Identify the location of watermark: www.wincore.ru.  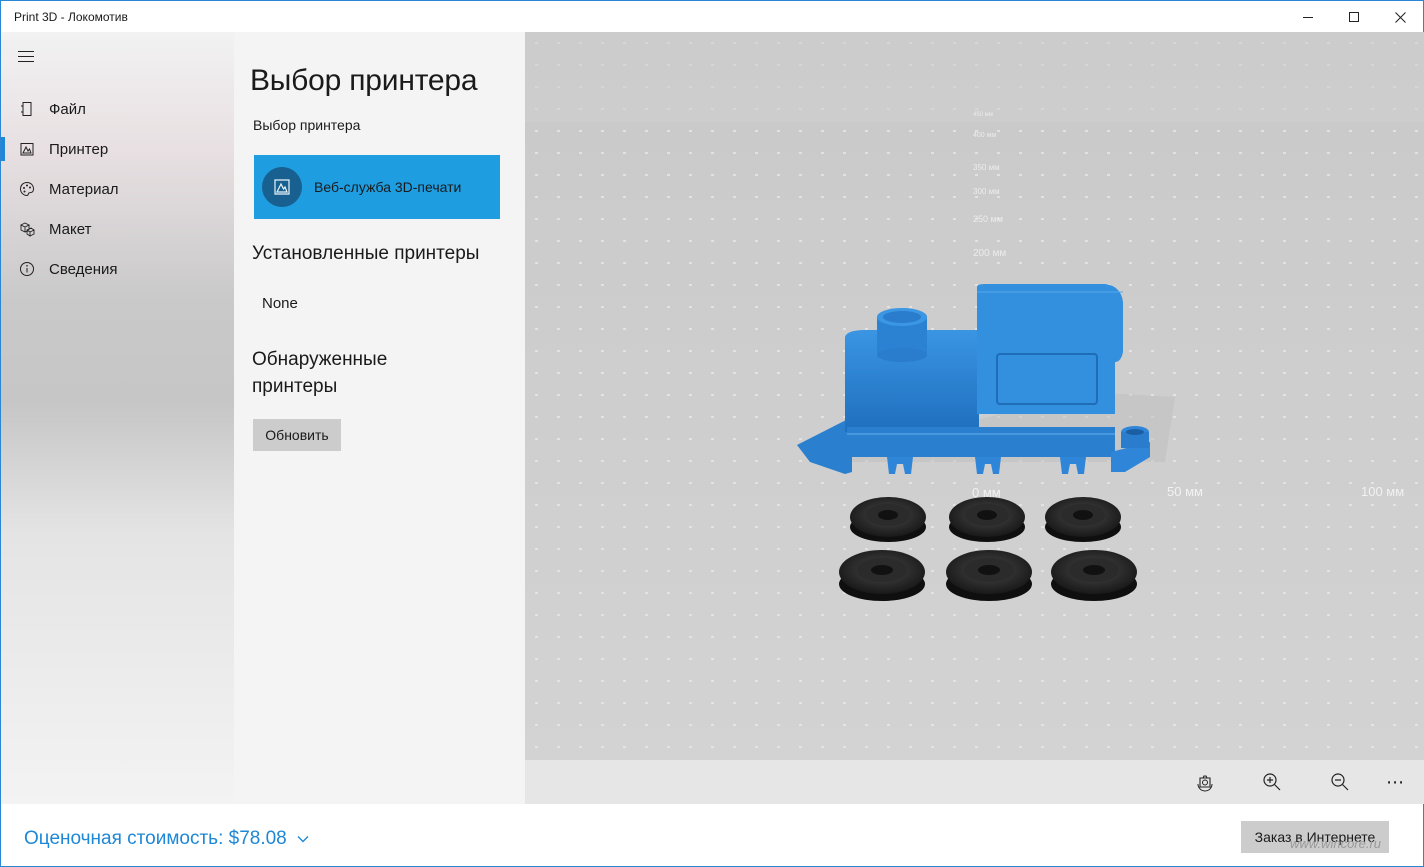
(1336, 843).